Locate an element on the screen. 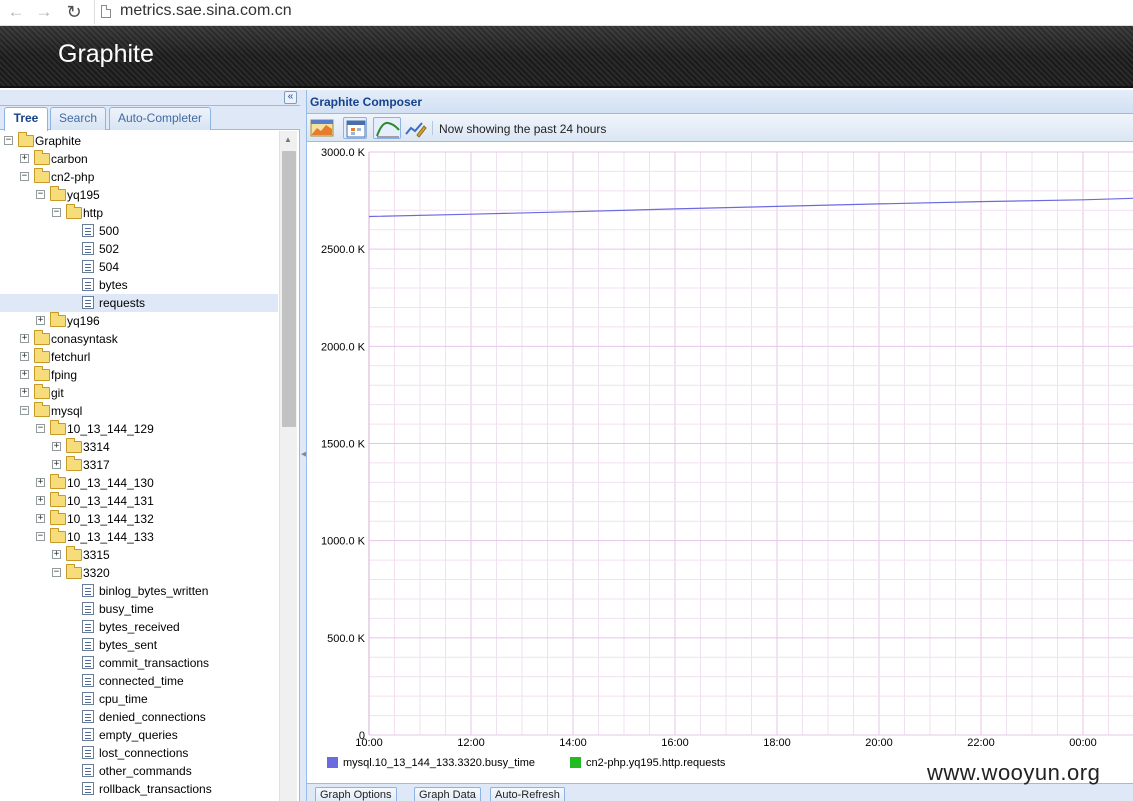 The width and height of the screenshot is (1133, 801). tree-leaf-row: rollback_transactions is located at coordinates (139, 789).